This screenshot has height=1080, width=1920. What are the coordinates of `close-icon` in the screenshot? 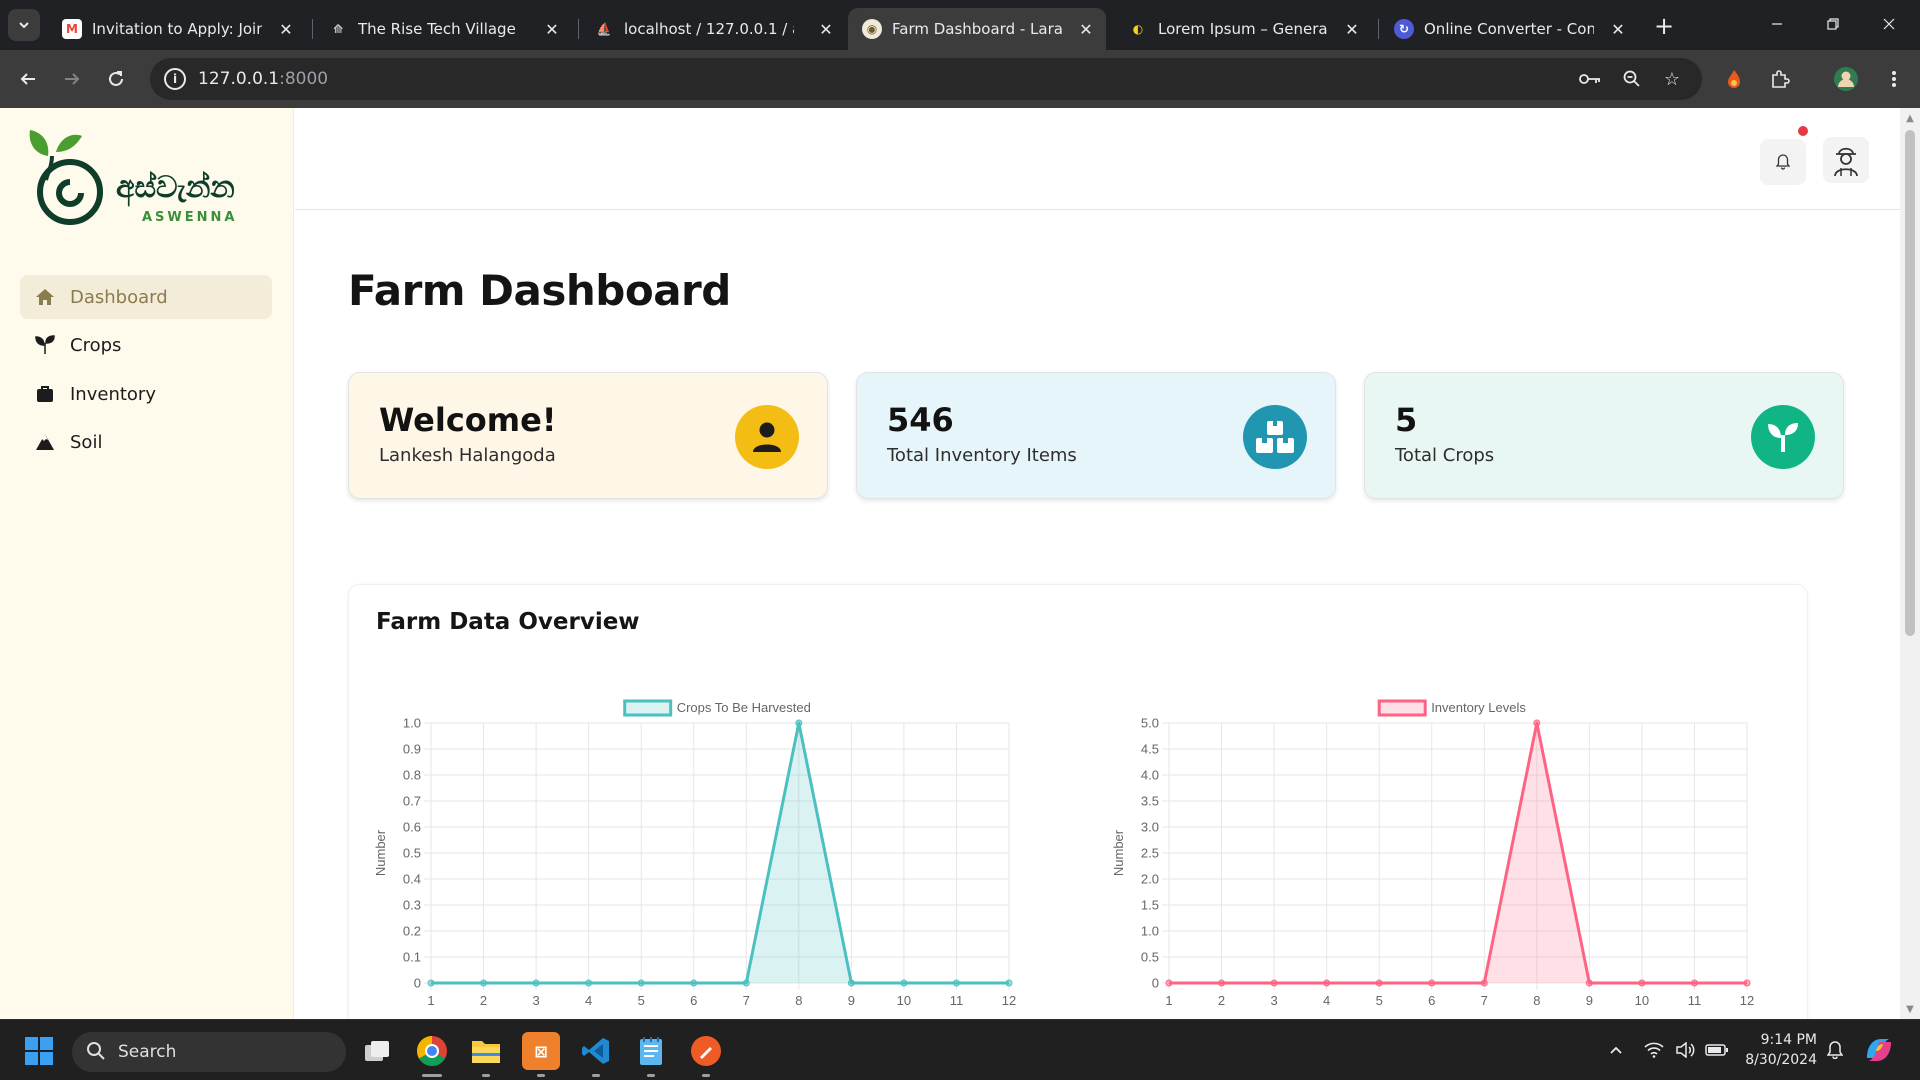 It's located at (1889, 24).